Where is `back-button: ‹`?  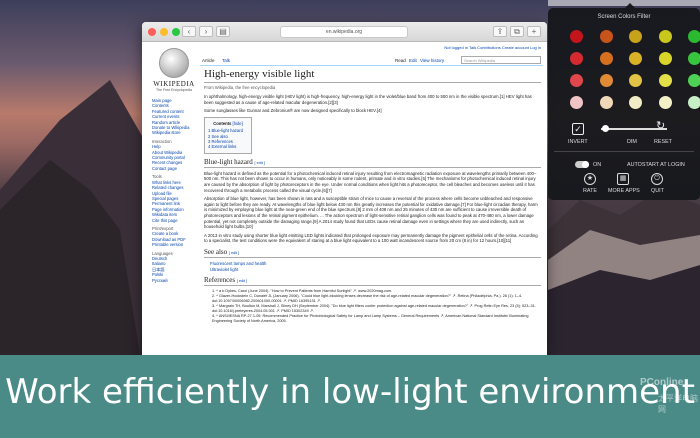
back-button: ‹ is located at coordinates (189, 31).